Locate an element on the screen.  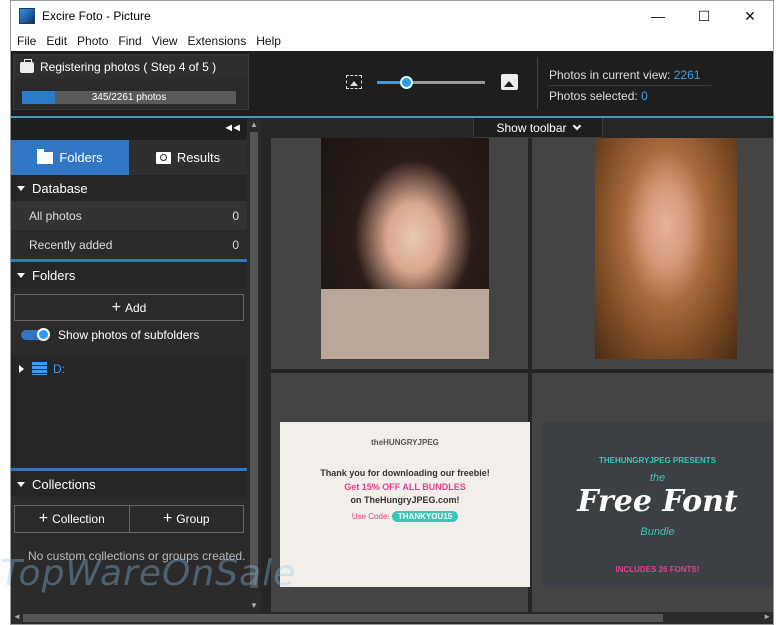
promo-code: THANKYOU15 is located at coordinates (425, 516).